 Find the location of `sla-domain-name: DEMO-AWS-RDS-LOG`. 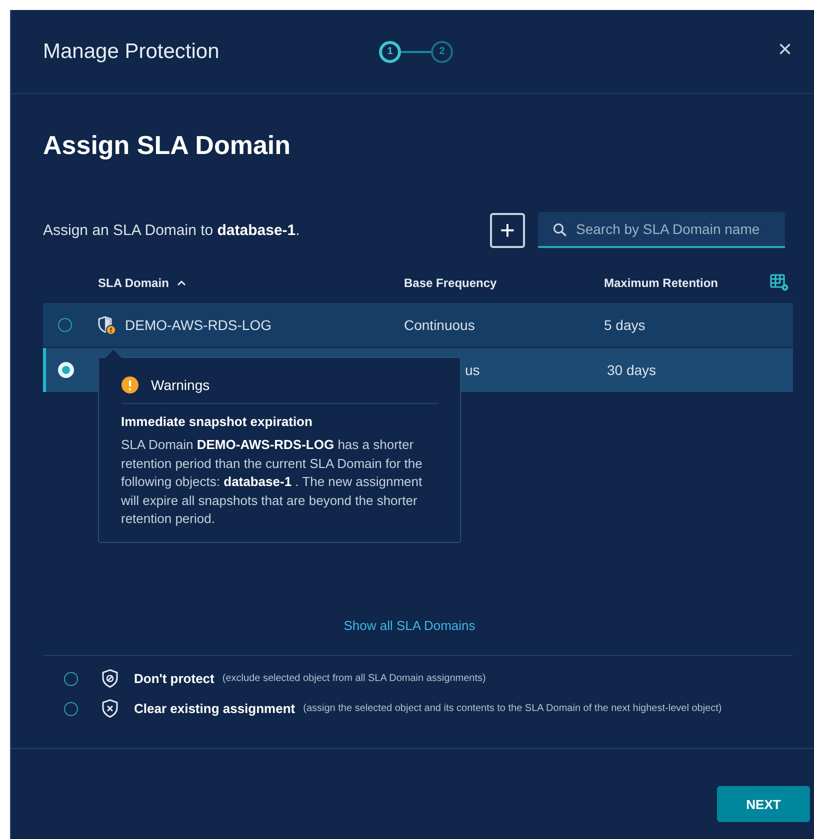

sla-domain-name: DEMO-AWS-RDS-LOG is located at coordinates (198, 325).